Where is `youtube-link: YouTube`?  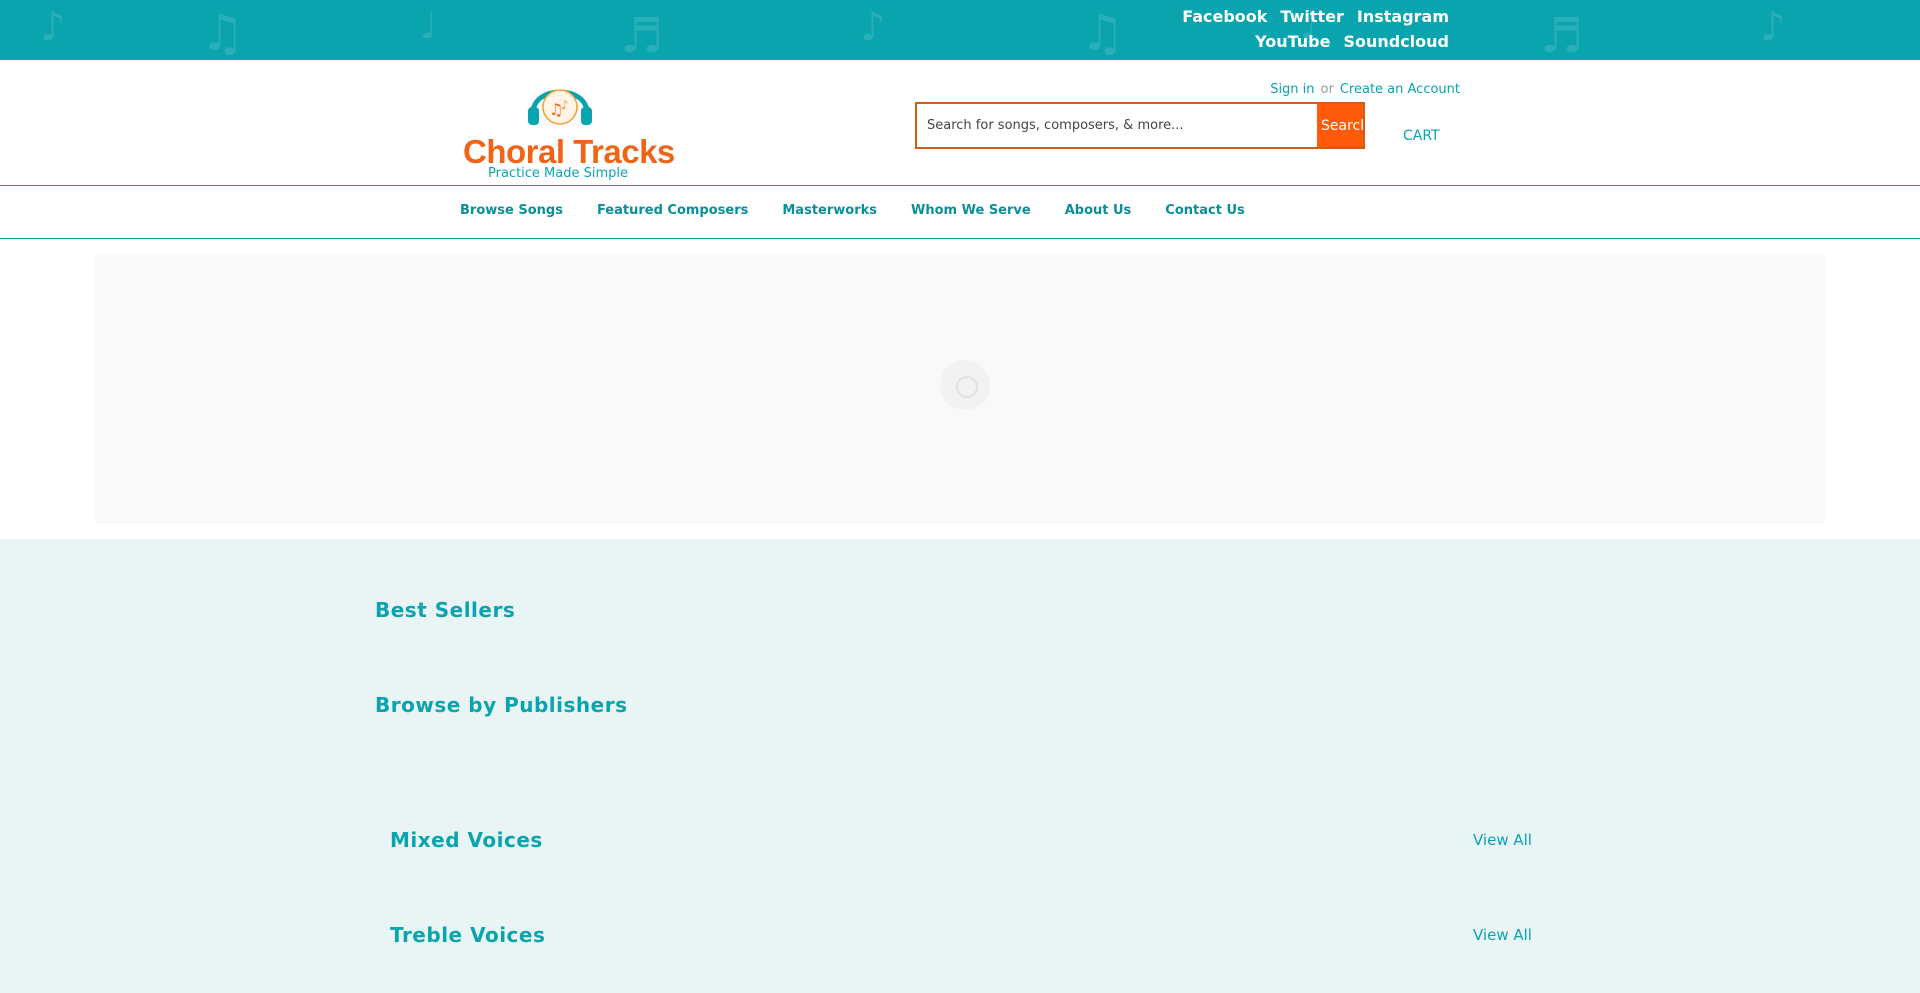
youtube-link: YouTube is located at coordinates (1292, 41).